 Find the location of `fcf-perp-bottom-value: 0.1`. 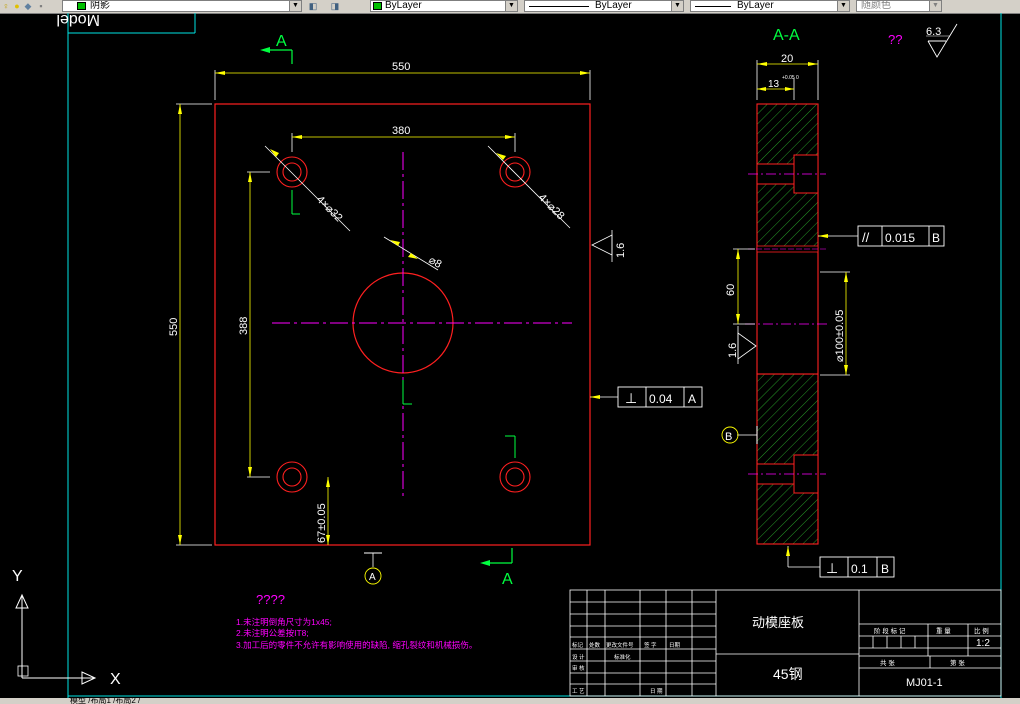

fcf-perp-bottom-value: 0.1 is located at coordinates (859, 569).